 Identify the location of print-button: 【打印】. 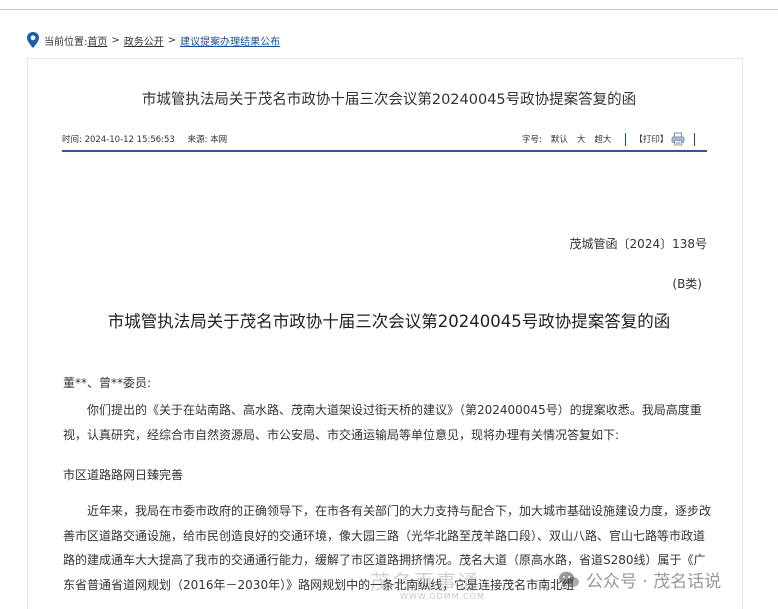
(651, 139).